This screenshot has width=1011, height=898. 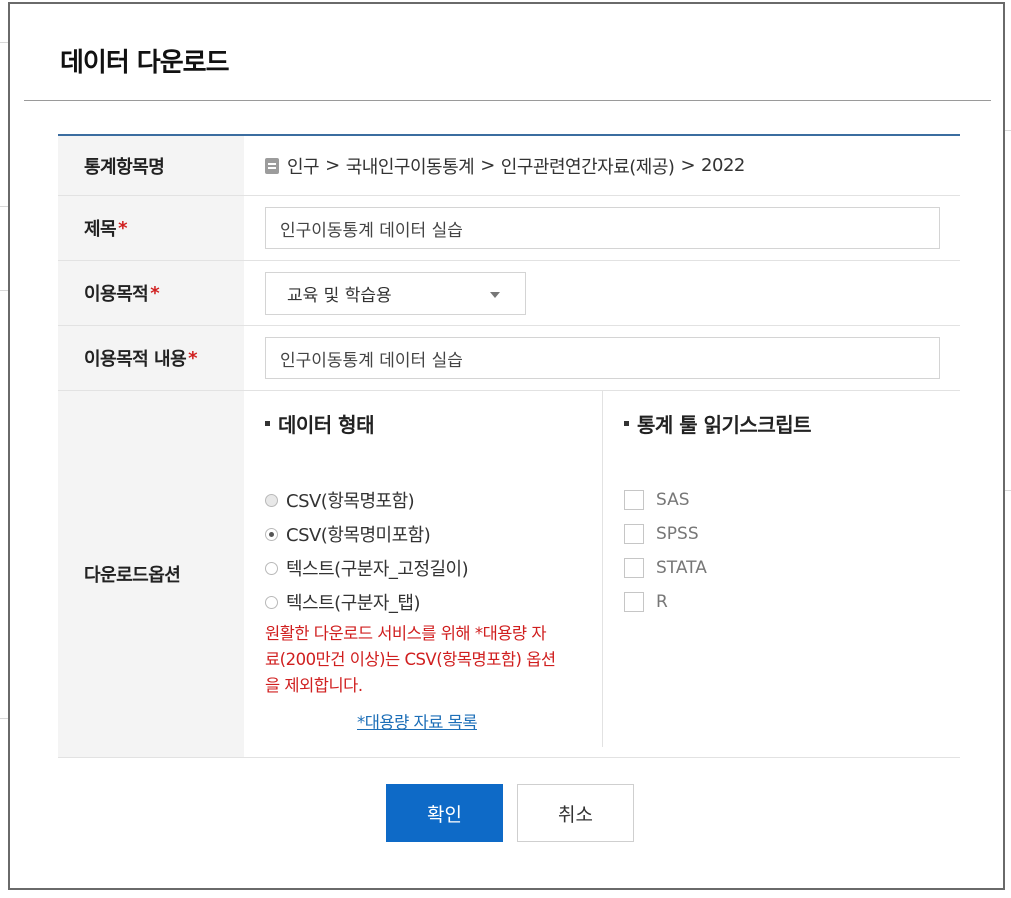 I want to click on purpose-label: 이용목적 *, so click(x=151, y=293).